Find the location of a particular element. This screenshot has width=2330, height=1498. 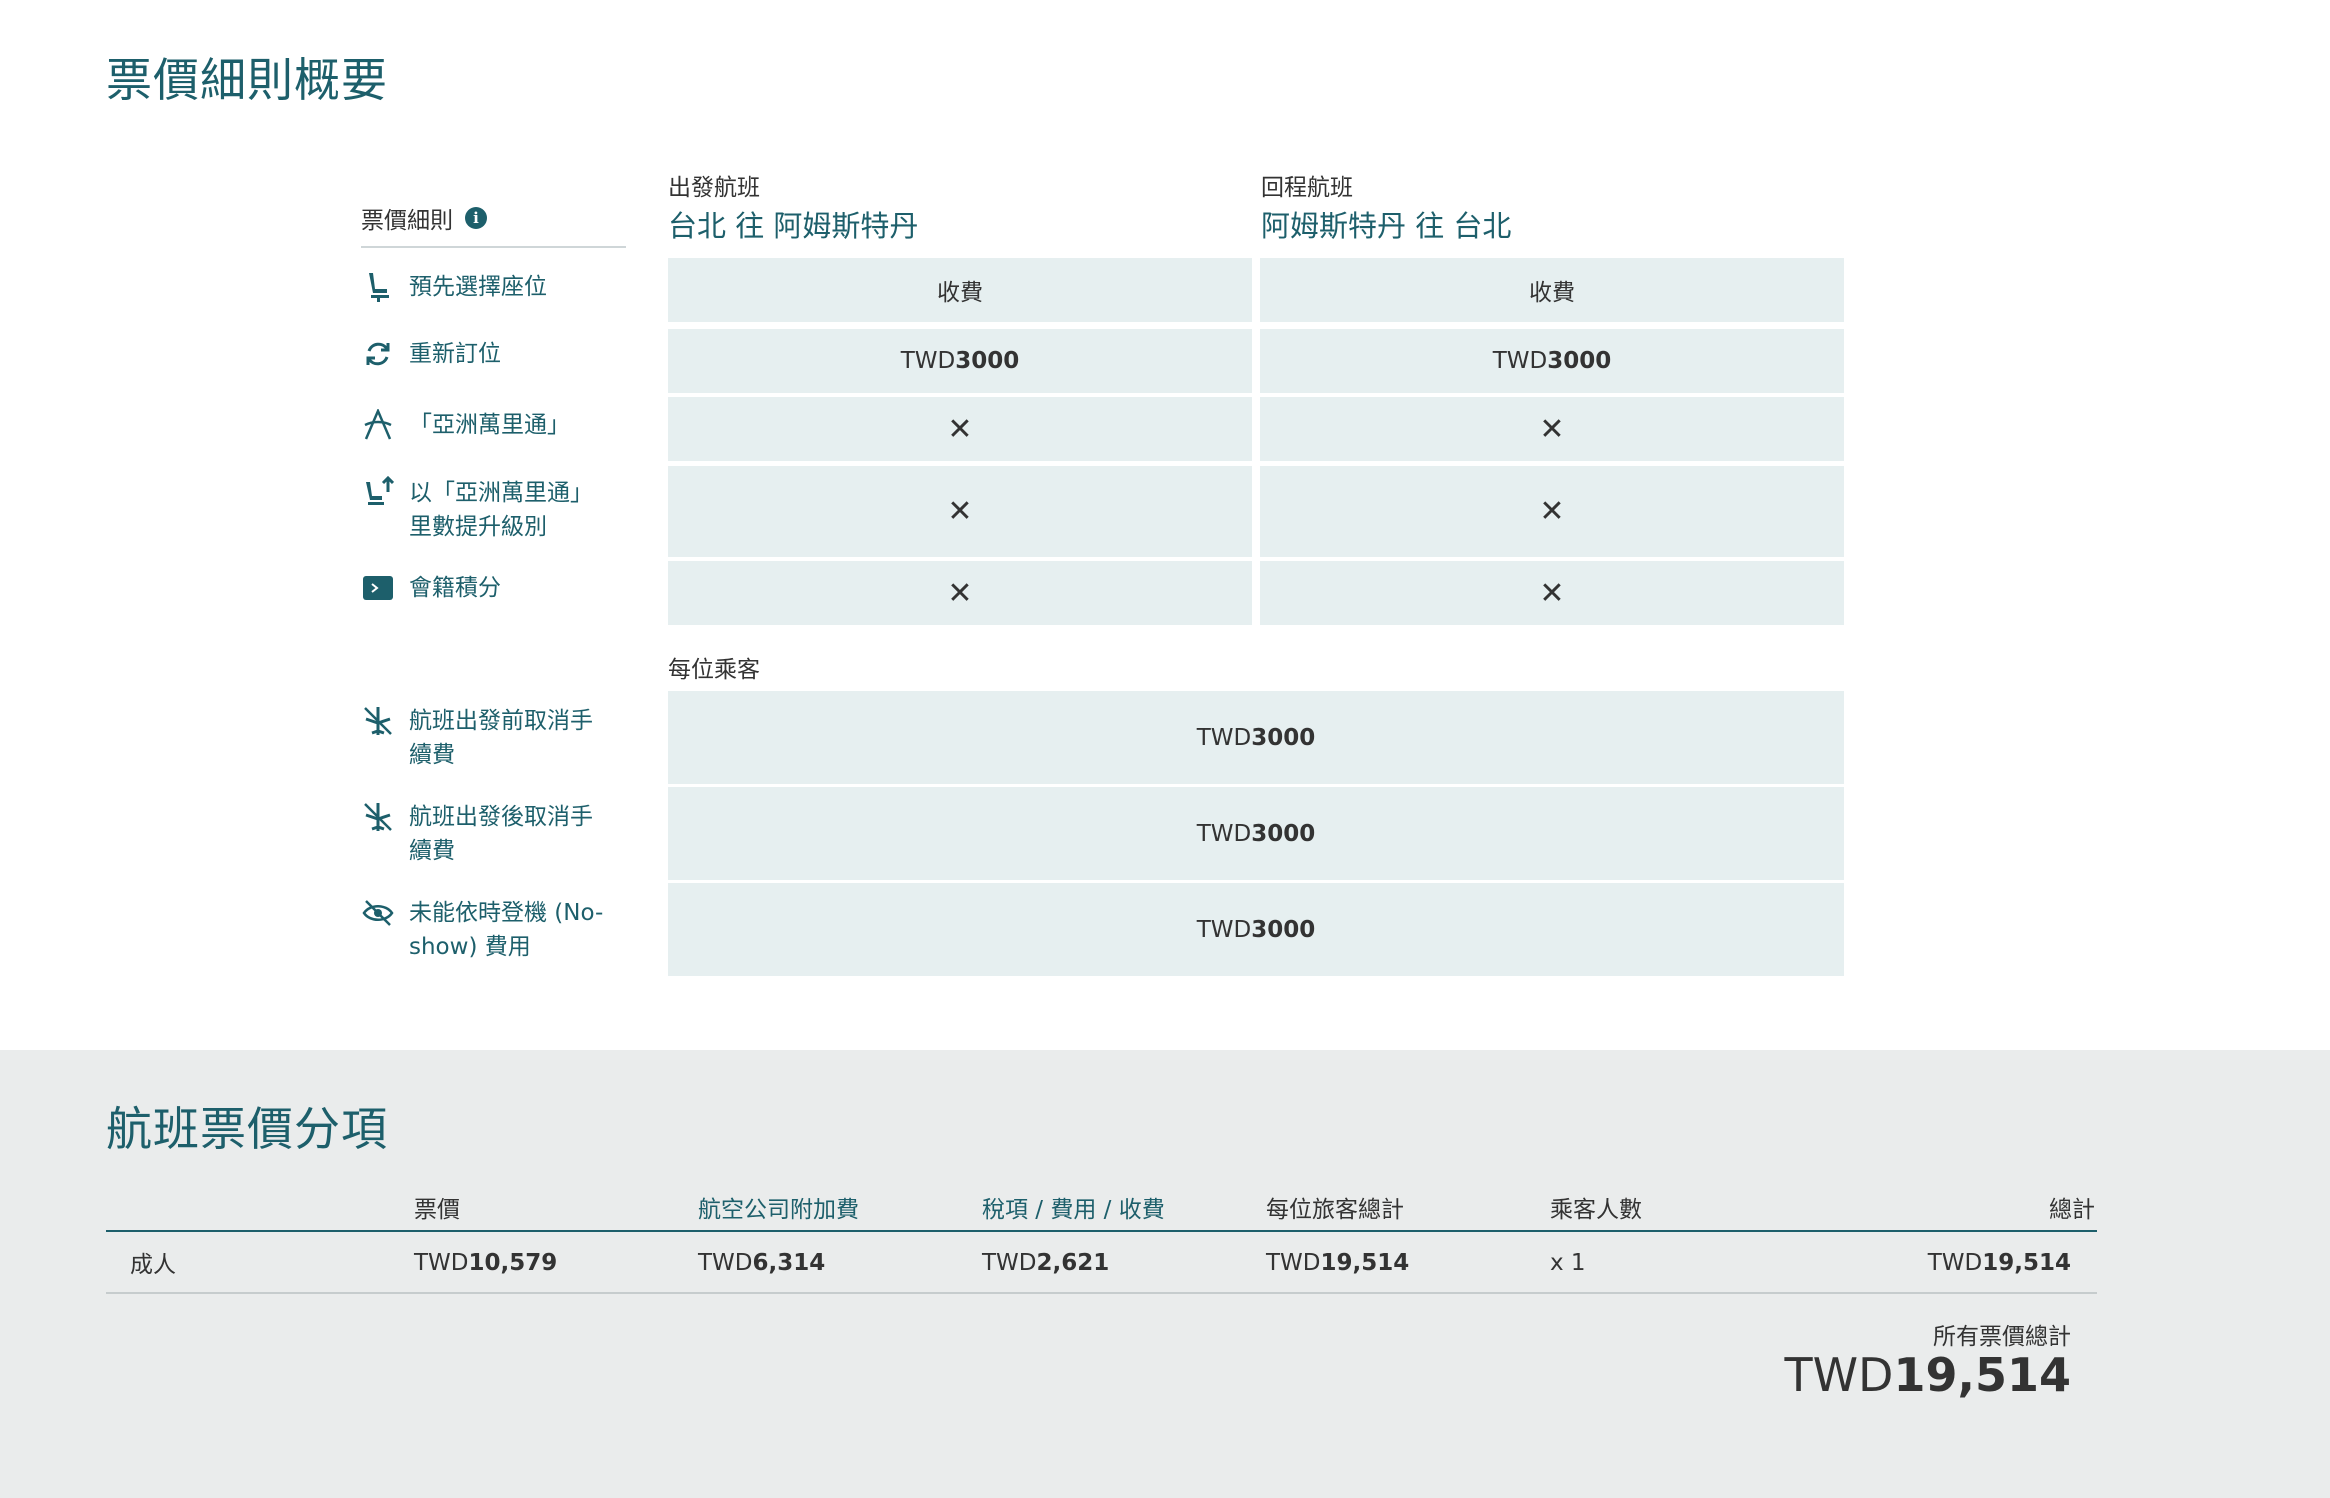

inbound-rebook-cell: TWD 3000 is located at coordinates (1552, 361).